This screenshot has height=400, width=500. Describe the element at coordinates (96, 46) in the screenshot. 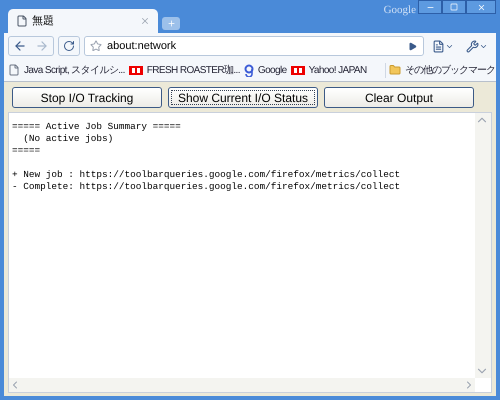

I see `star-icon` at that location.